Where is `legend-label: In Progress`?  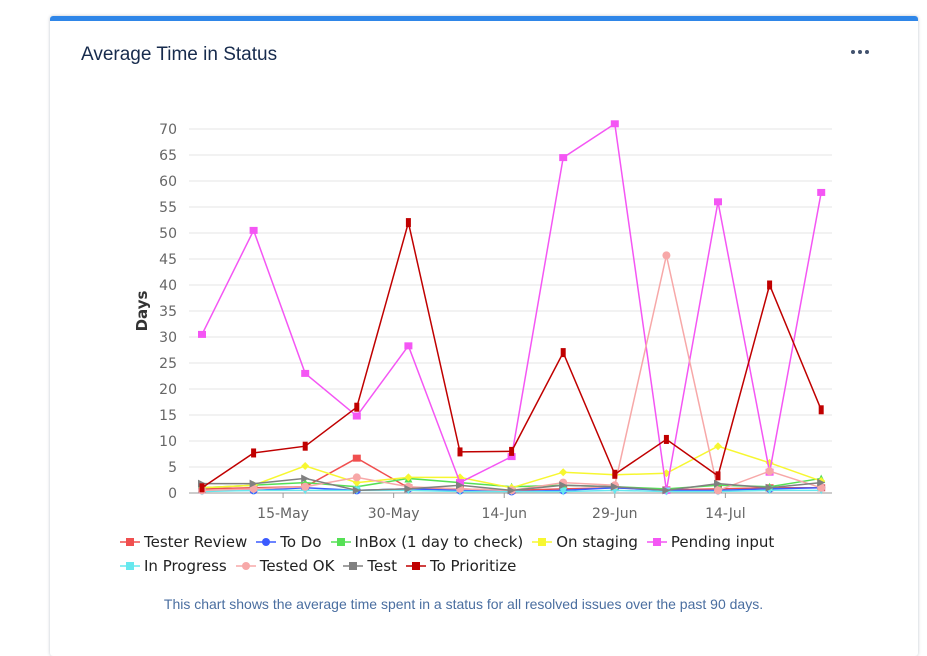 legend-label: In Progress is located at coordinates (185, 566).